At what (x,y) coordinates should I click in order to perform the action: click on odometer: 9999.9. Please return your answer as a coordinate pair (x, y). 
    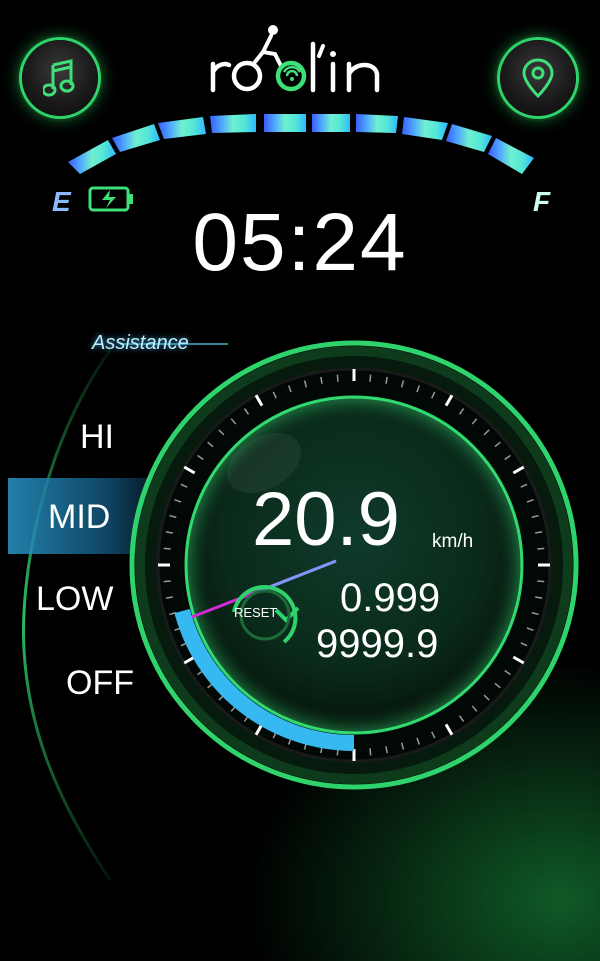
    Looking at the image, I should click on (377, 644).